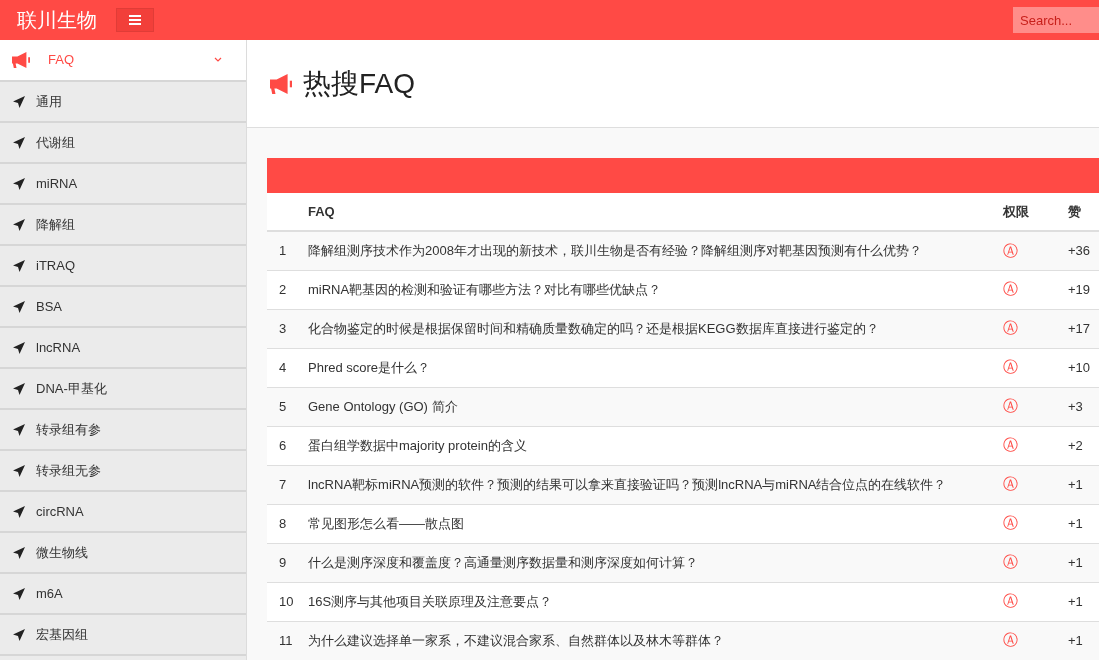 The height and width of the screenshot is (660, 1099). Describe the element at coordinates (287, 601) in the screenshot. I see `row-number: 10` at that location.